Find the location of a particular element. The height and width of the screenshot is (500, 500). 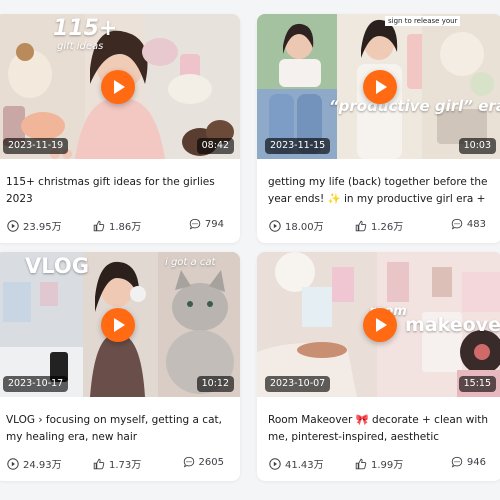

views-stat: 41.43万 is located at coordinates (296, 463).